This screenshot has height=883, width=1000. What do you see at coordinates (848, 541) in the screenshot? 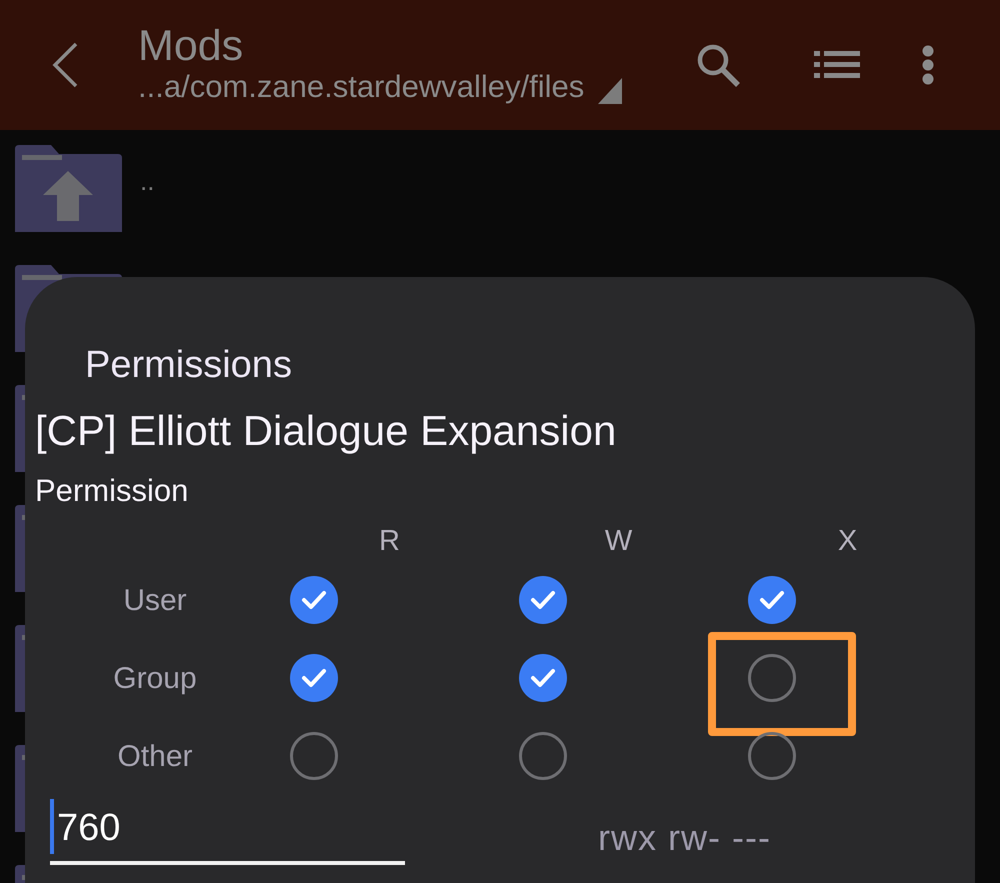
I see `column-header: X` at bounding box center [848, 541].